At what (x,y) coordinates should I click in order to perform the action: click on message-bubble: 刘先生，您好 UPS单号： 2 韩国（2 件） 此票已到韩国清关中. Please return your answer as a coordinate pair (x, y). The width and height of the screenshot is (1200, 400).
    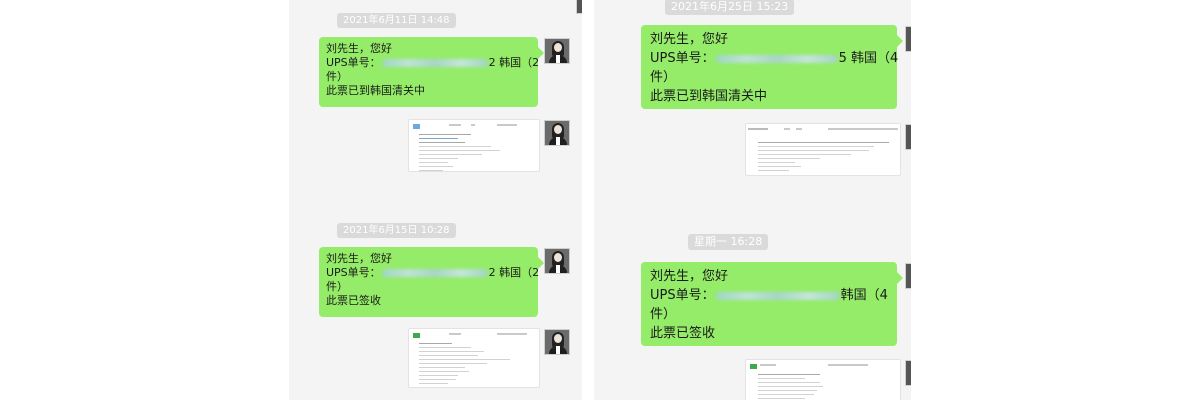
    Looking at the image, I should click on (431, 72).